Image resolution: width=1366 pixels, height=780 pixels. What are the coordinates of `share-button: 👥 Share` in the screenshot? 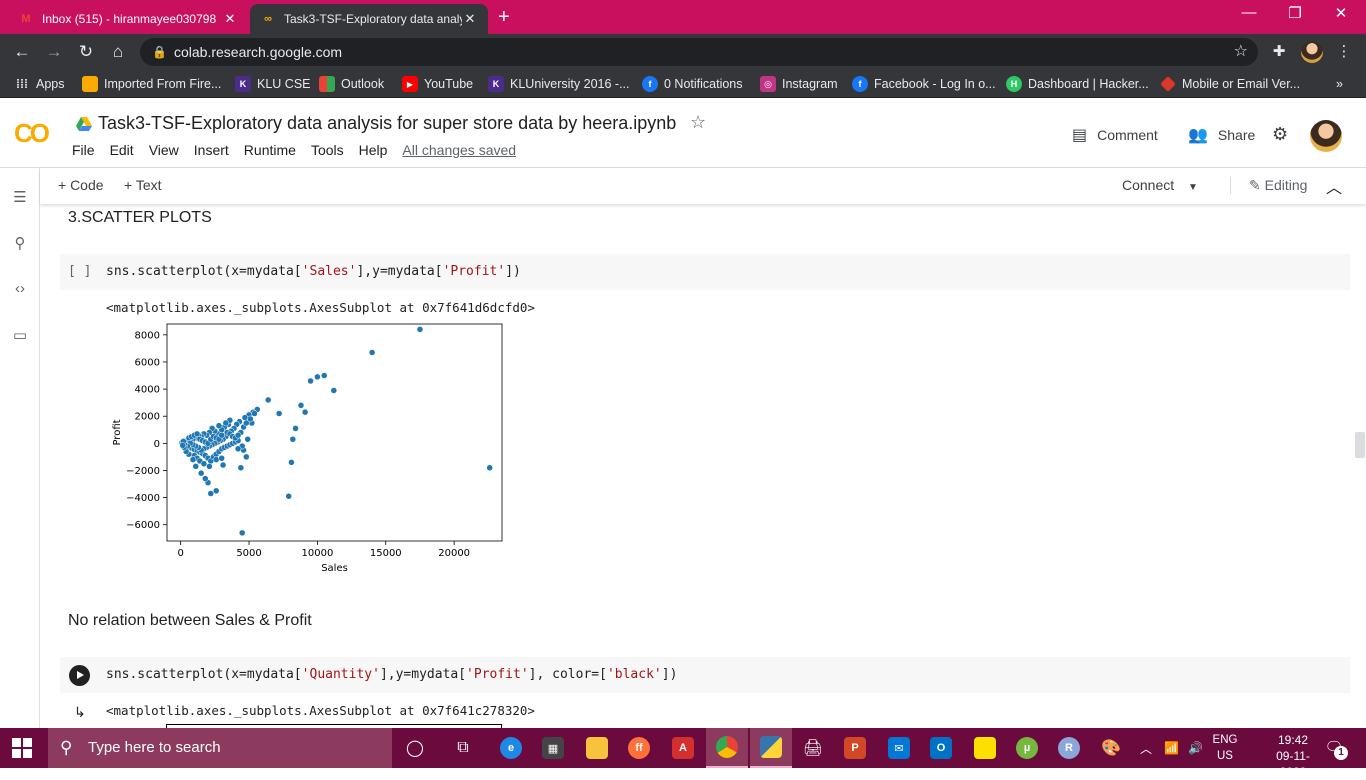 It's located at (1221, 135).